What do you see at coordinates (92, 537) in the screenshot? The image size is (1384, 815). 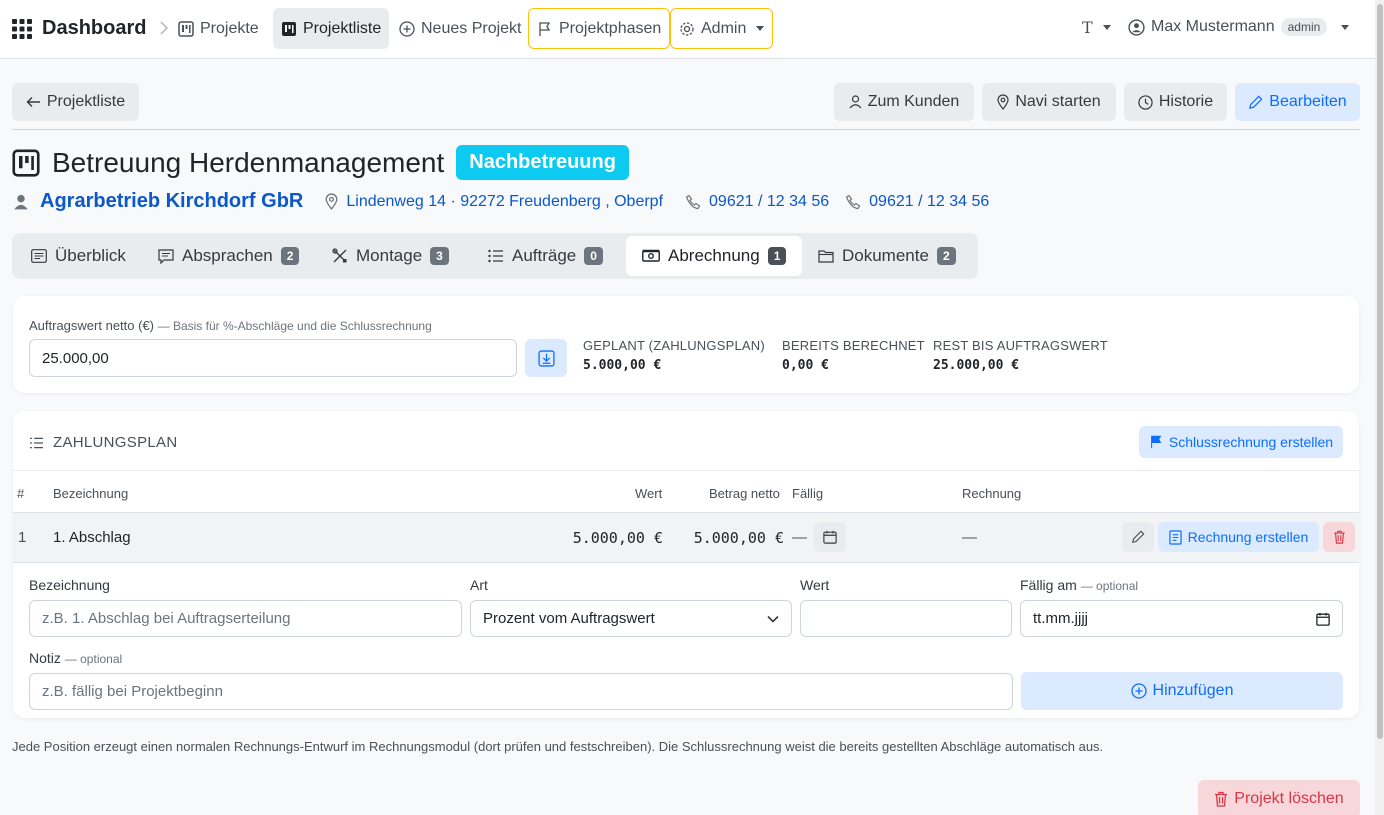 I see `row-name: 1. Abschlag` at bounding box center [92, 537].